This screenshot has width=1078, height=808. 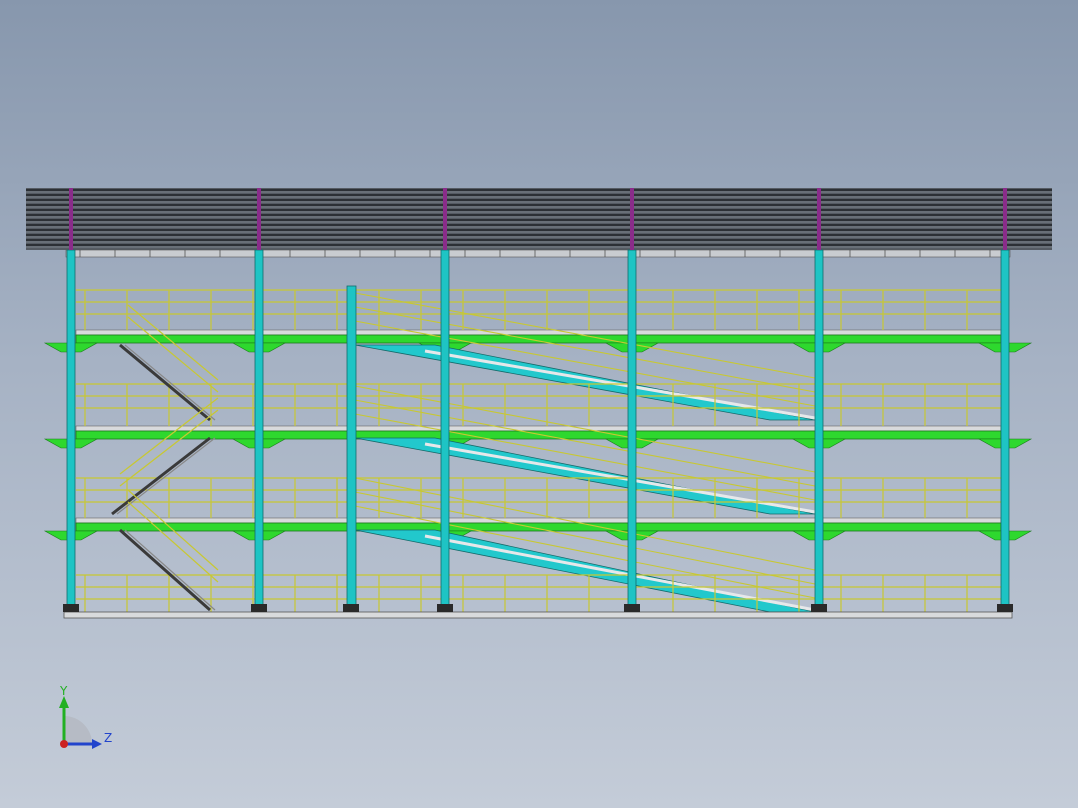 I want to click on z-axis-label: Z, so click(x=108, y=738).